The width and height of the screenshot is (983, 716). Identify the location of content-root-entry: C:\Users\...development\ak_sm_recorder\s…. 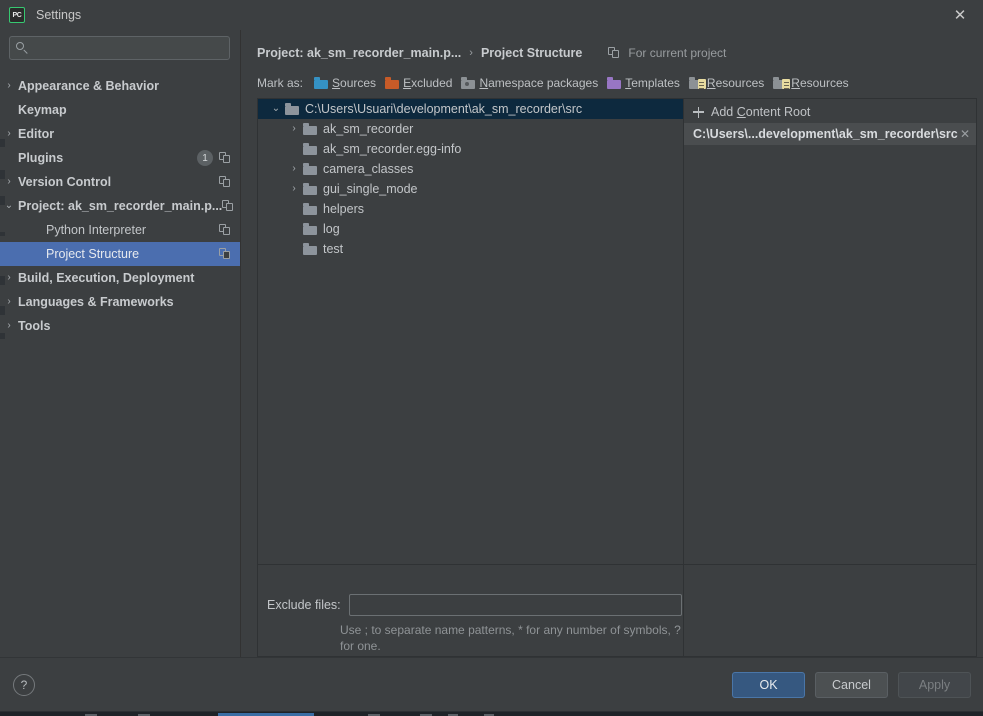
(830, 134).